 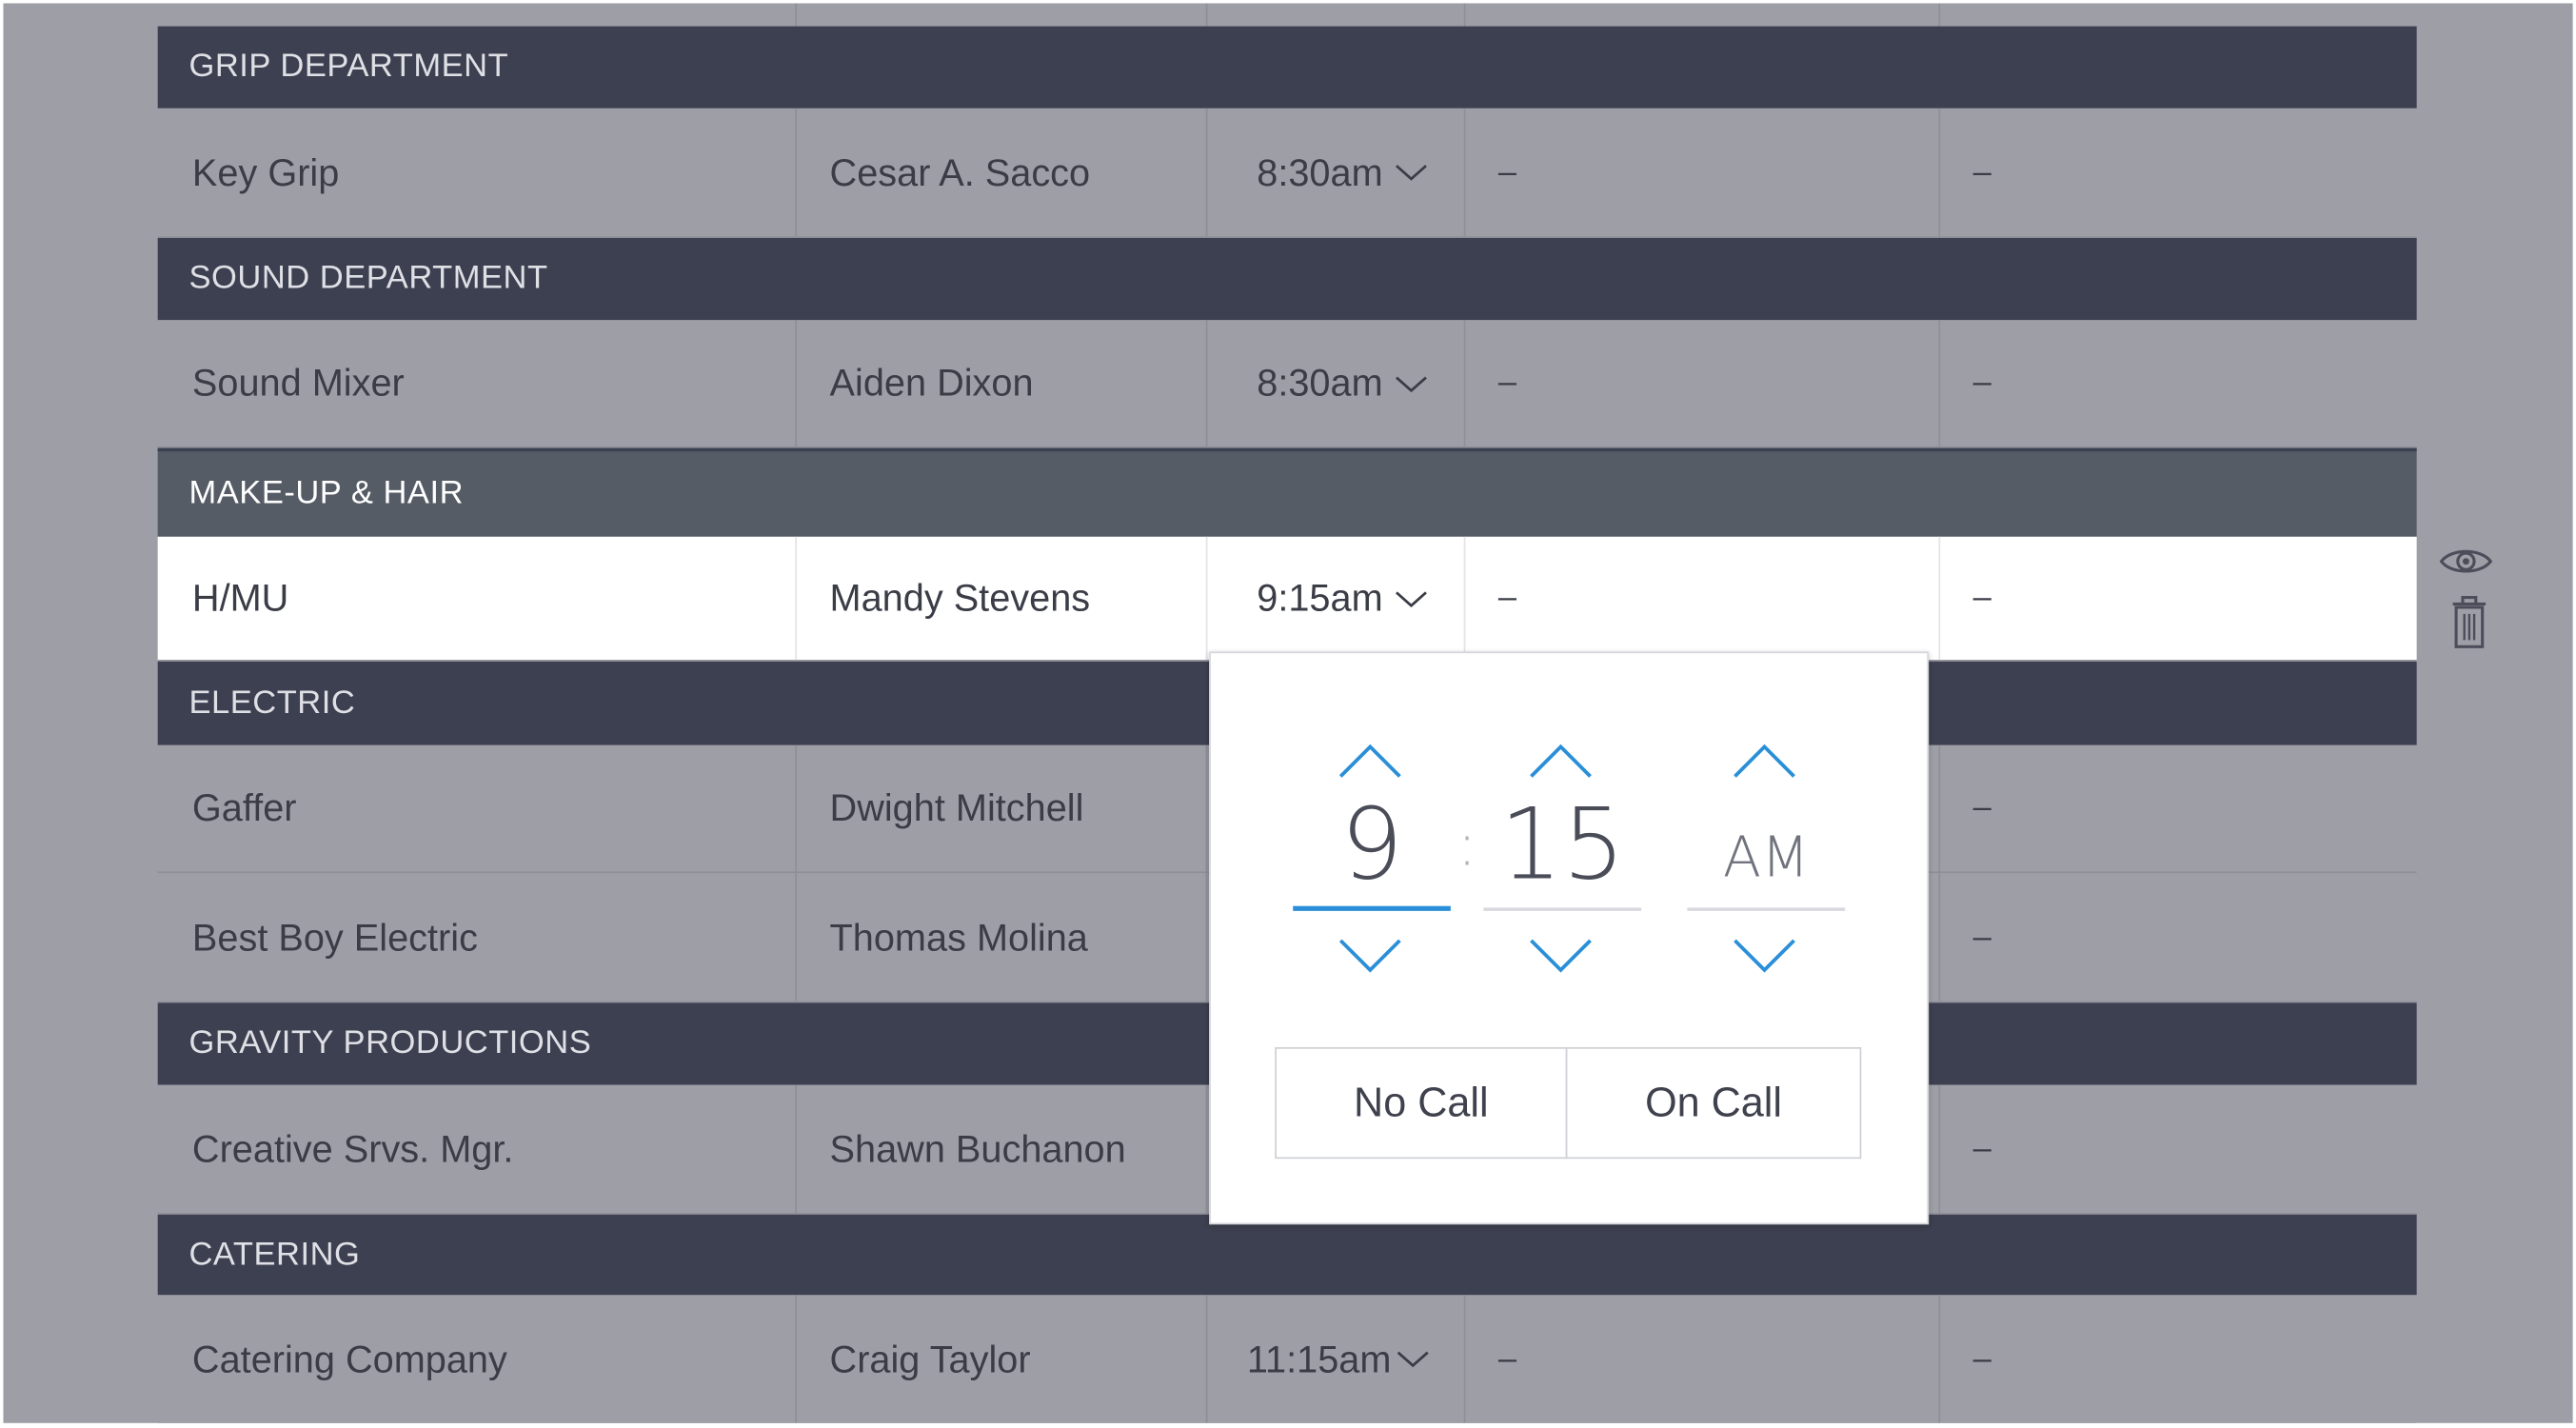 I want to click on on-call-button: On Call, so click(x=1713, y=1103).